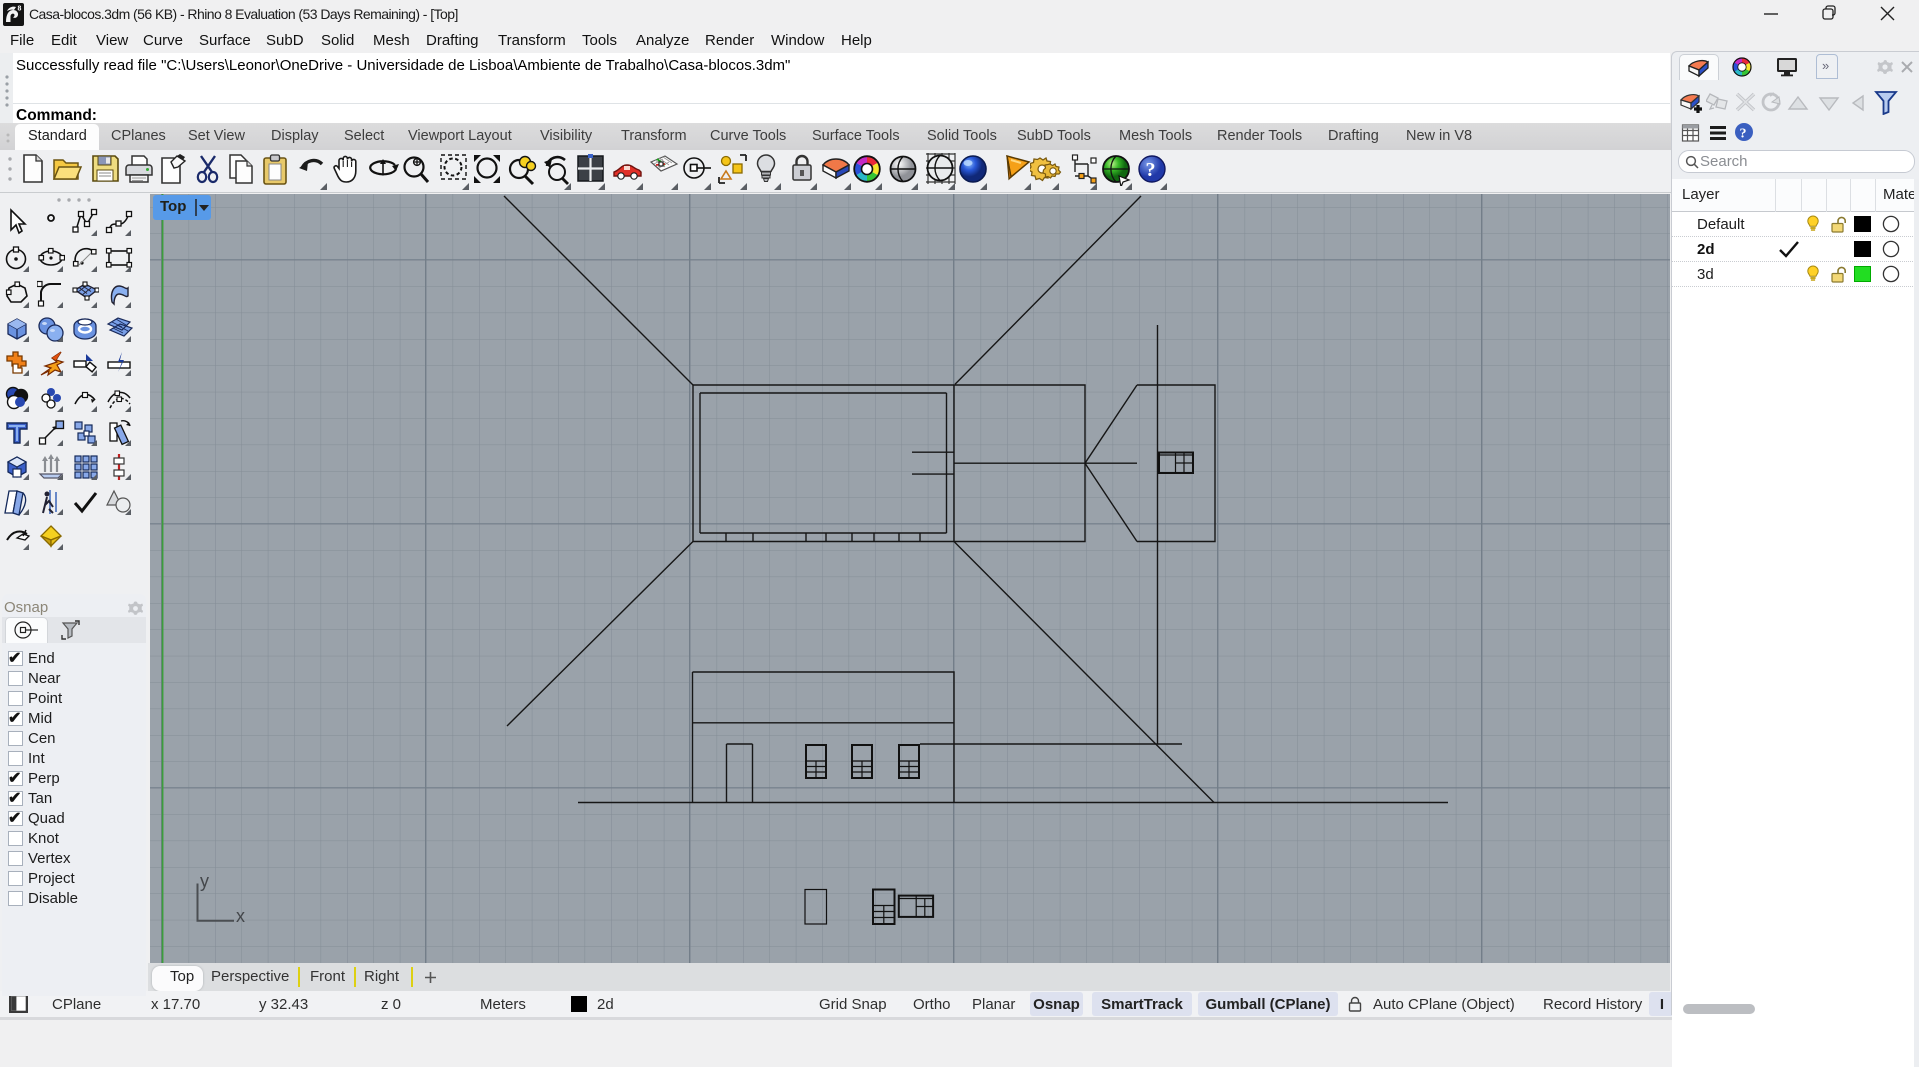 This screenshot has width=1919, height=1067. I want to click on svg-text: 8, so click(20, 9).